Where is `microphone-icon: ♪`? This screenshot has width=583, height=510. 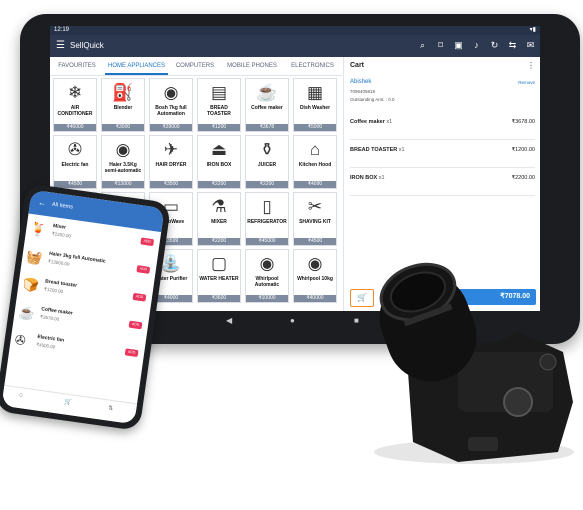
microphone-icon: ♪ is located at coordinates (476, 45).